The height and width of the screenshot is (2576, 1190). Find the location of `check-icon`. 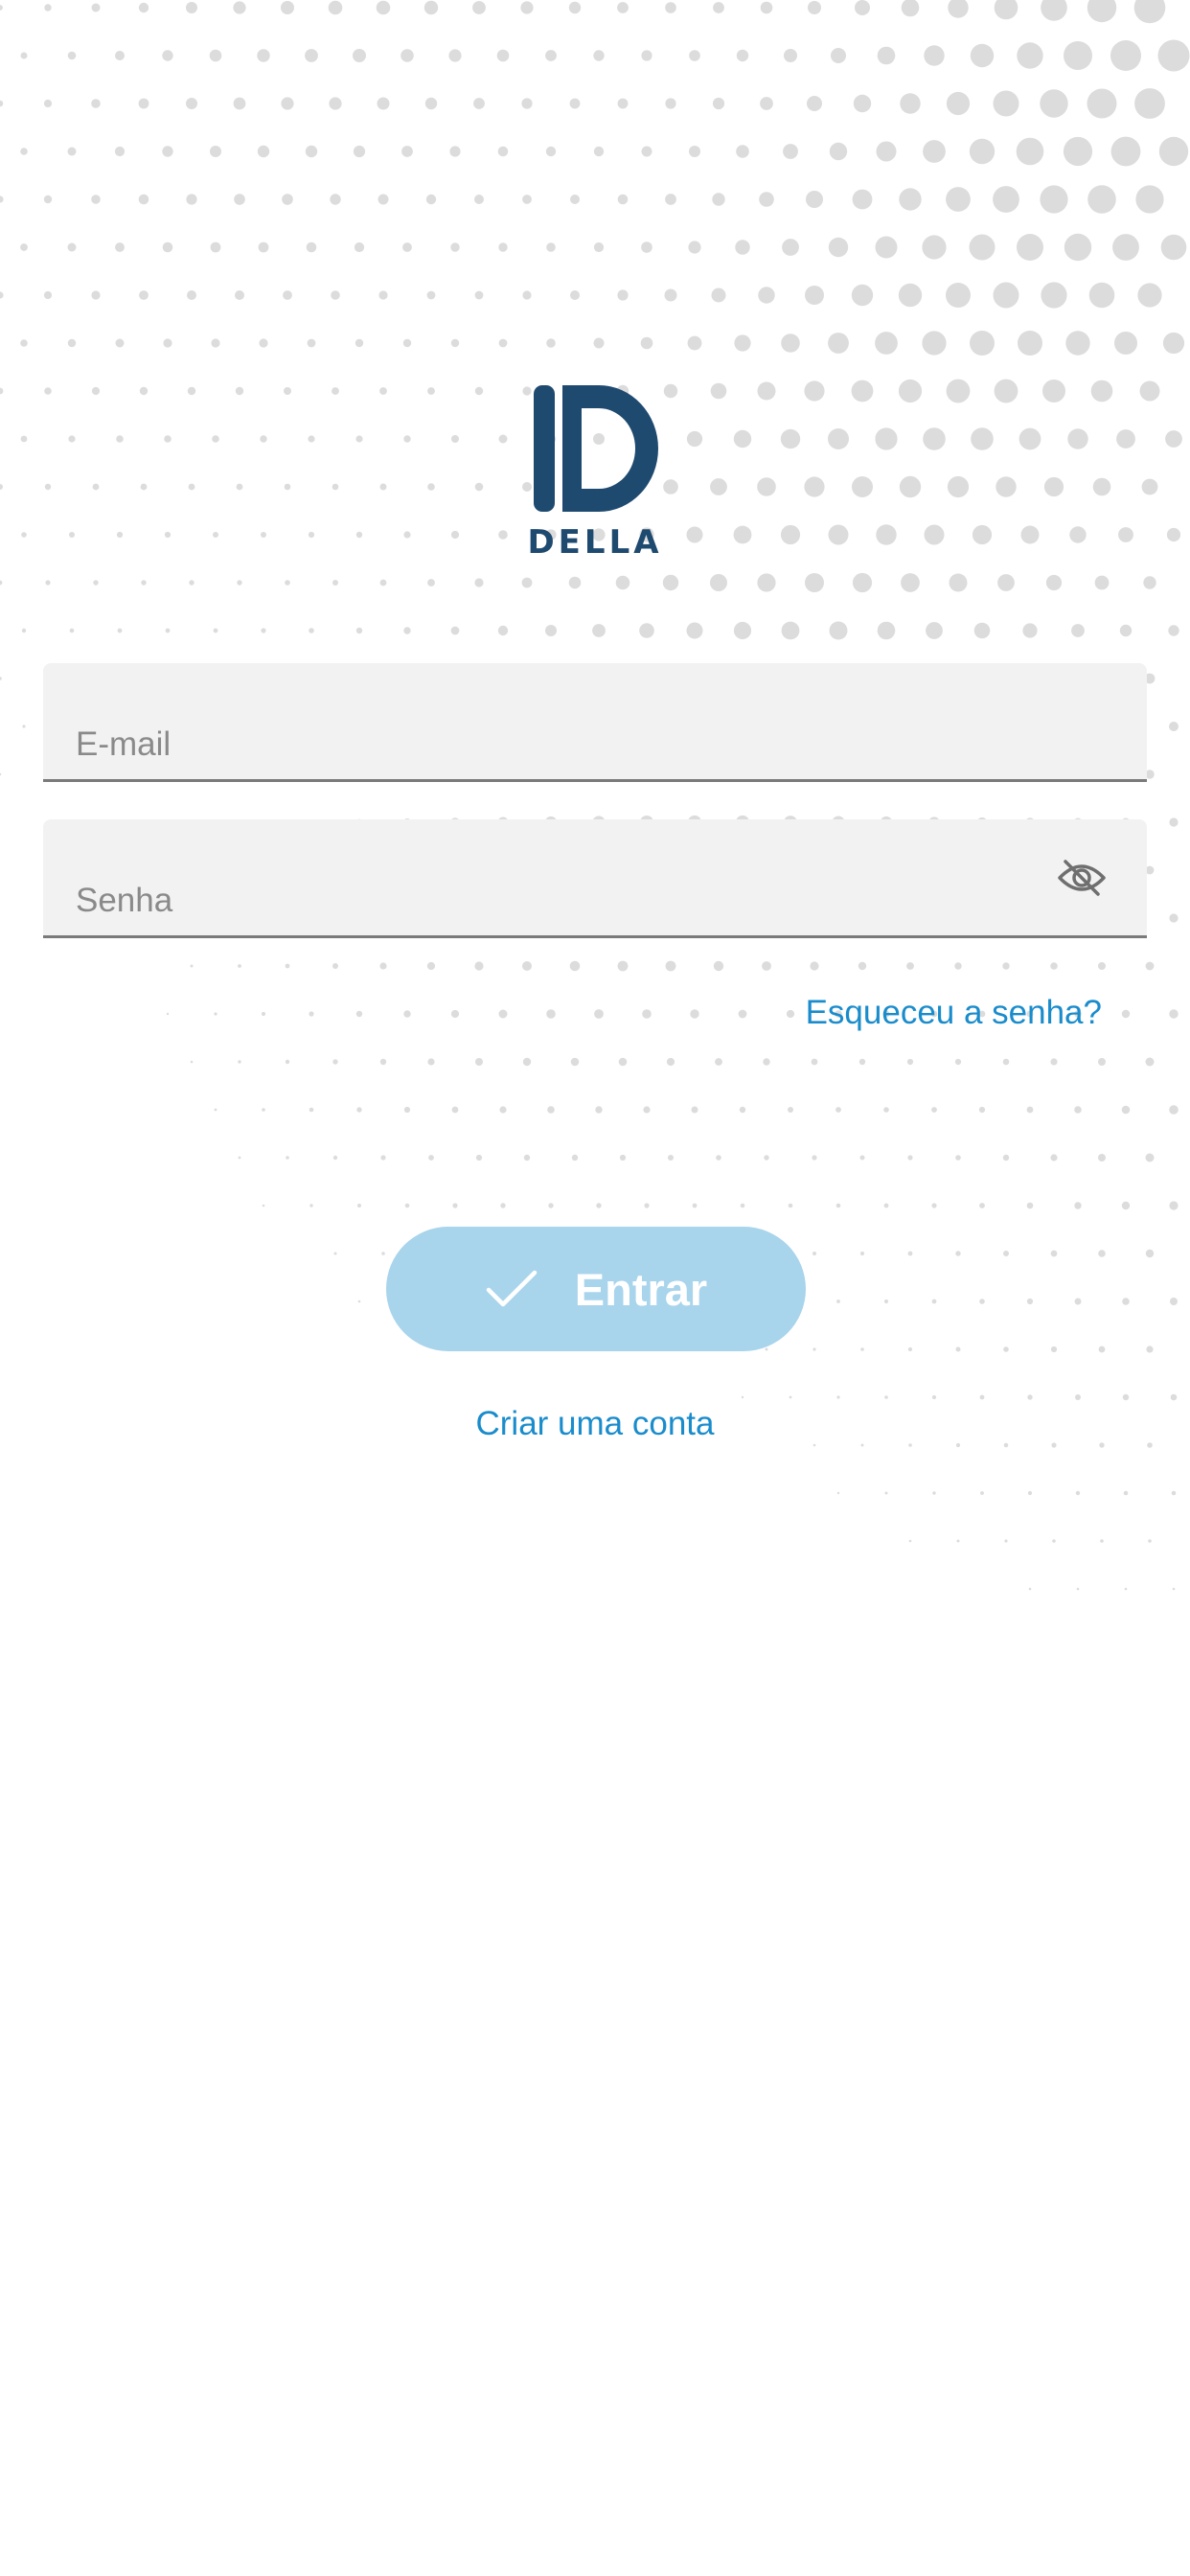

check-icon is located at coordinates (512, 1289).